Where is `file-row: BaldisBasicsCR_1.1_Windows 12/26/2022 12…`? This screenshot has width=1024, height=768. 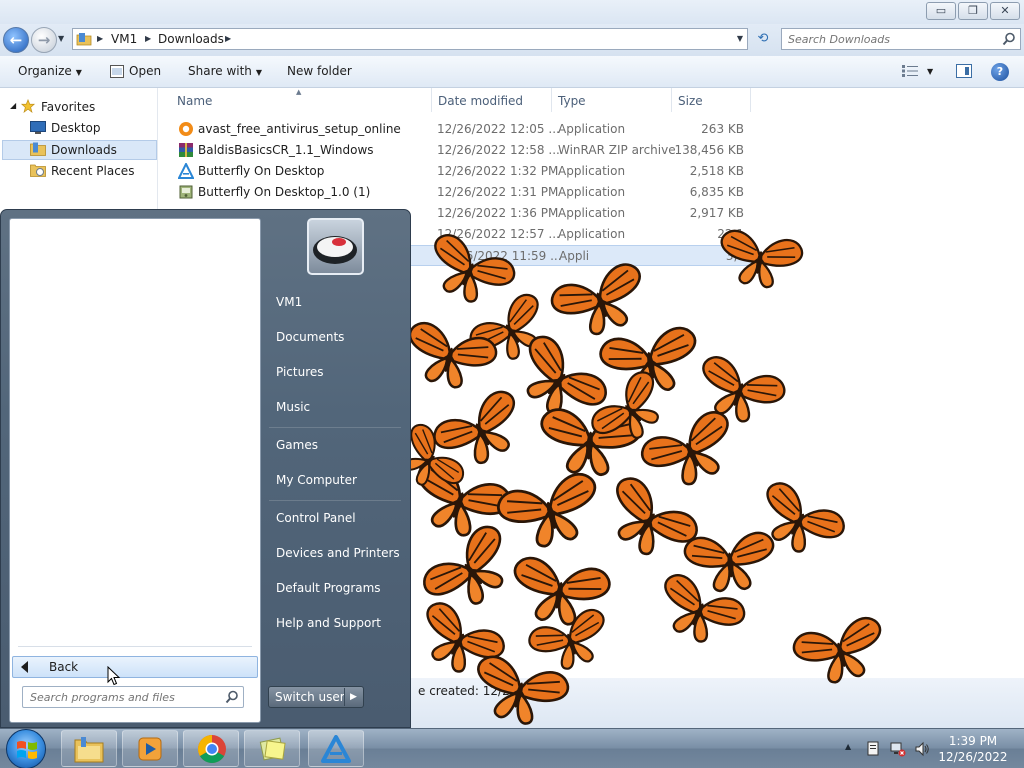 file-row: BaldisBasicsCR_1.1_Windows 12/26/2022 12… is located at coordinates (462, 150).